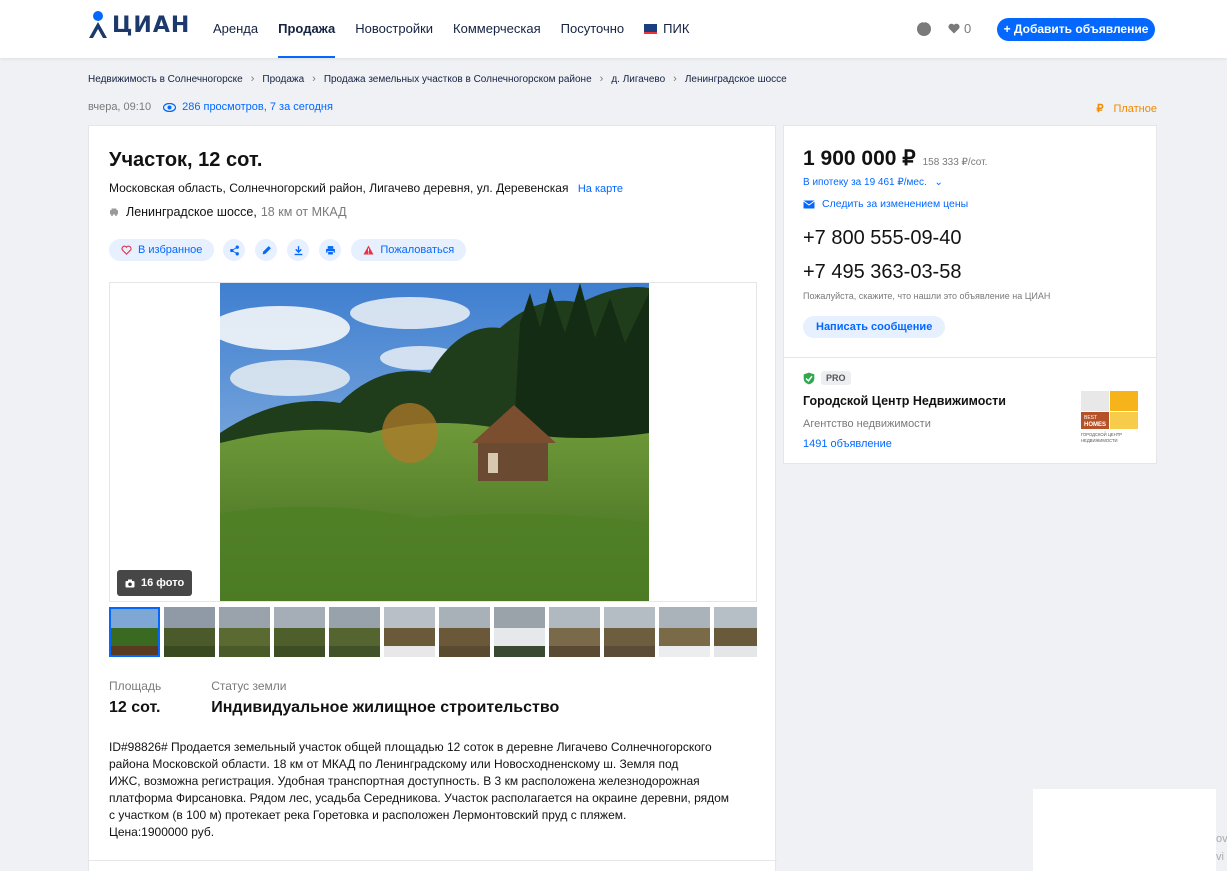  Describe the element at coordinates (895, 158) in the screenshot. I see `price-block: 1 900 000 ₽ 158 333 ₽/сот.` at that location.